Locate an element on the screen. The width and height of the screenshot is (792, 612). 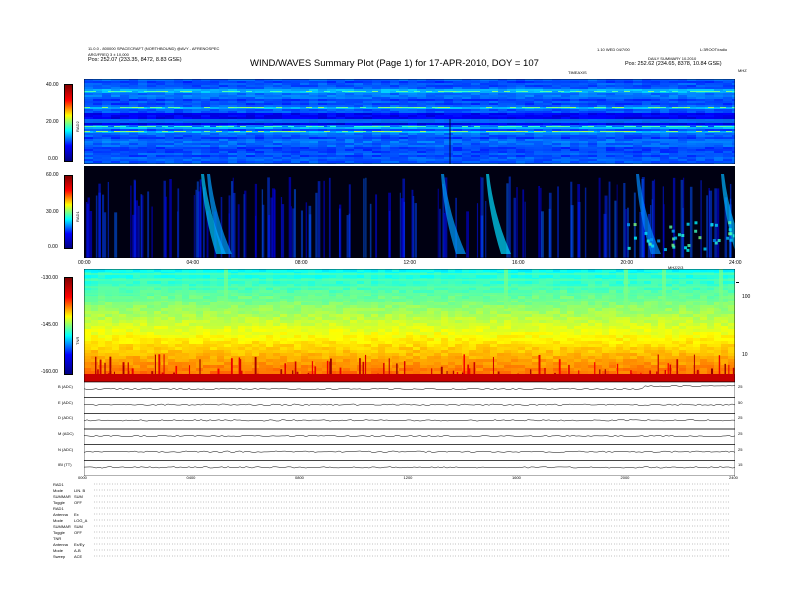
rad2-ytick-top: 40.00 is located at coordinates (52, 85).